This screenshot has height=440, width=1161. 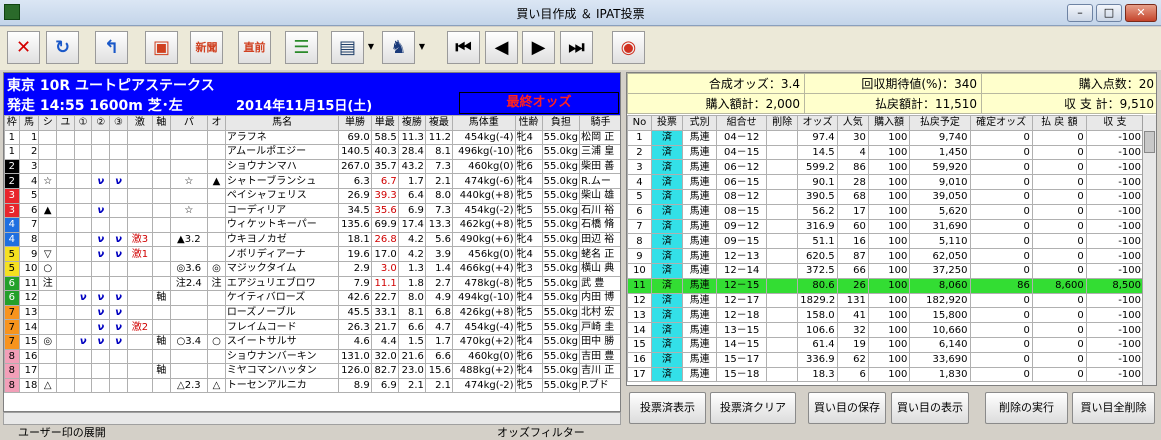 I want to click on bet-row: 1 済馬連 04－12 97.4 30 100 9,740 0 0 -100, so click(x=886, y=137).